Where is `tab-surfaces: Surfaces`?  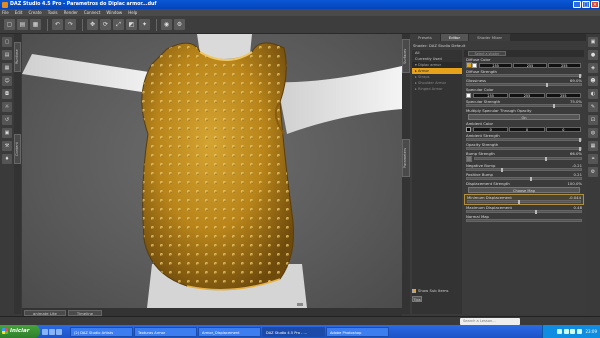
tab-surfaces: Surfaces is located at coordinates (406, 56).